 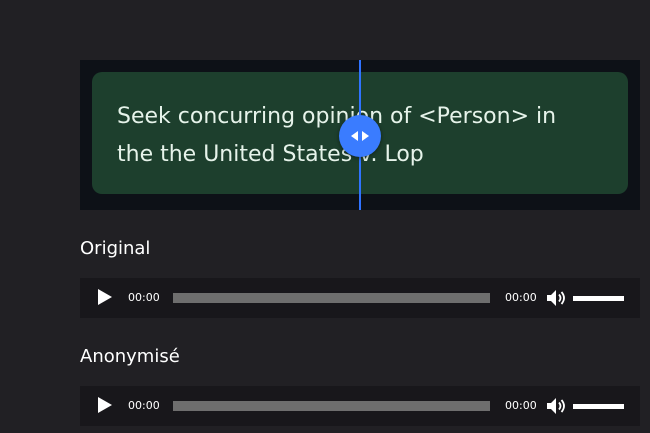 What do you see at coordinates (115, 248) in the screenshot?
I see `original-audio-label: Original` at bounding box center [115, 248].